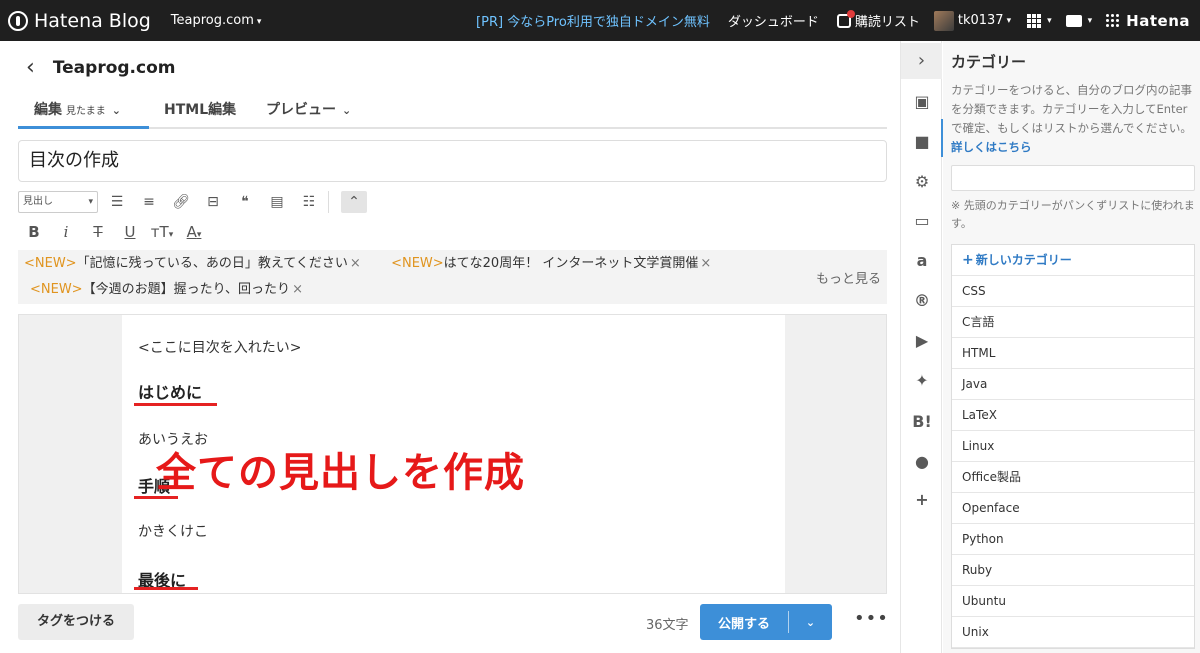 The height and width of the screenshot is (653, 1200). I want to click on notifications-menu: ▾, so click(1078, 20).